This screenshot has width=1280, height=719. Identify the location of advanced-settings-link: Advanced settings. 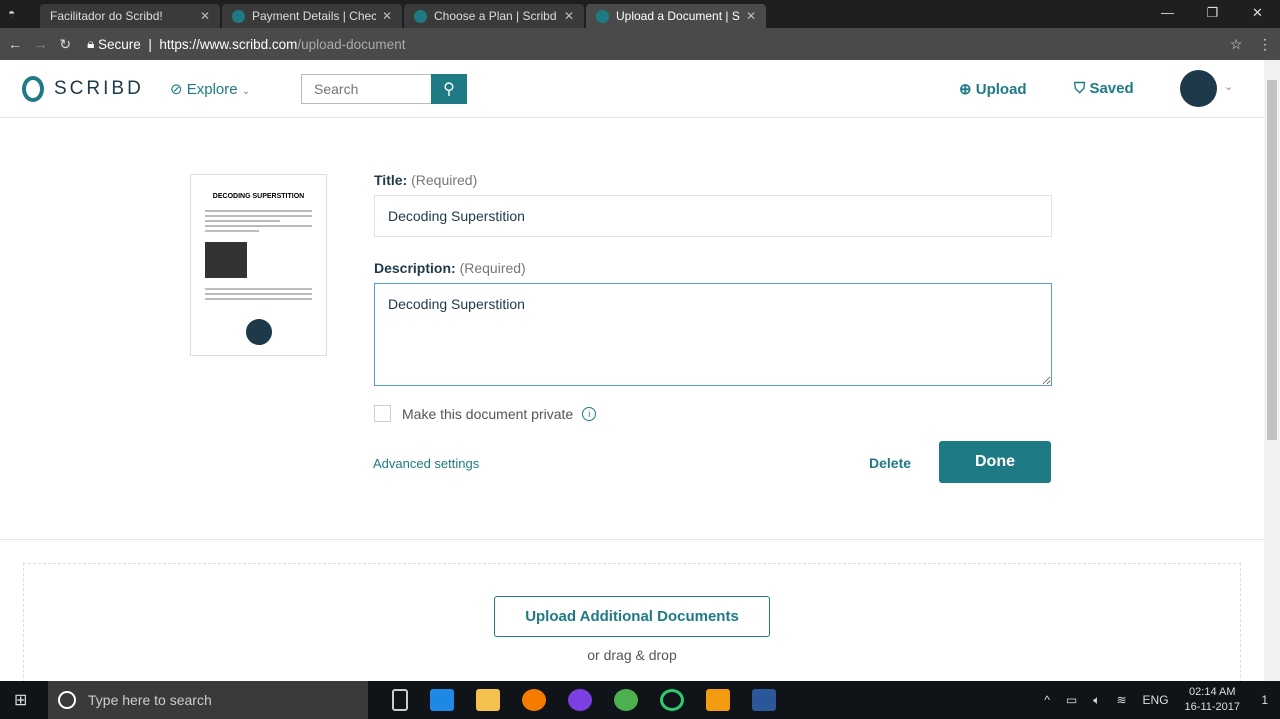
(426, 463).